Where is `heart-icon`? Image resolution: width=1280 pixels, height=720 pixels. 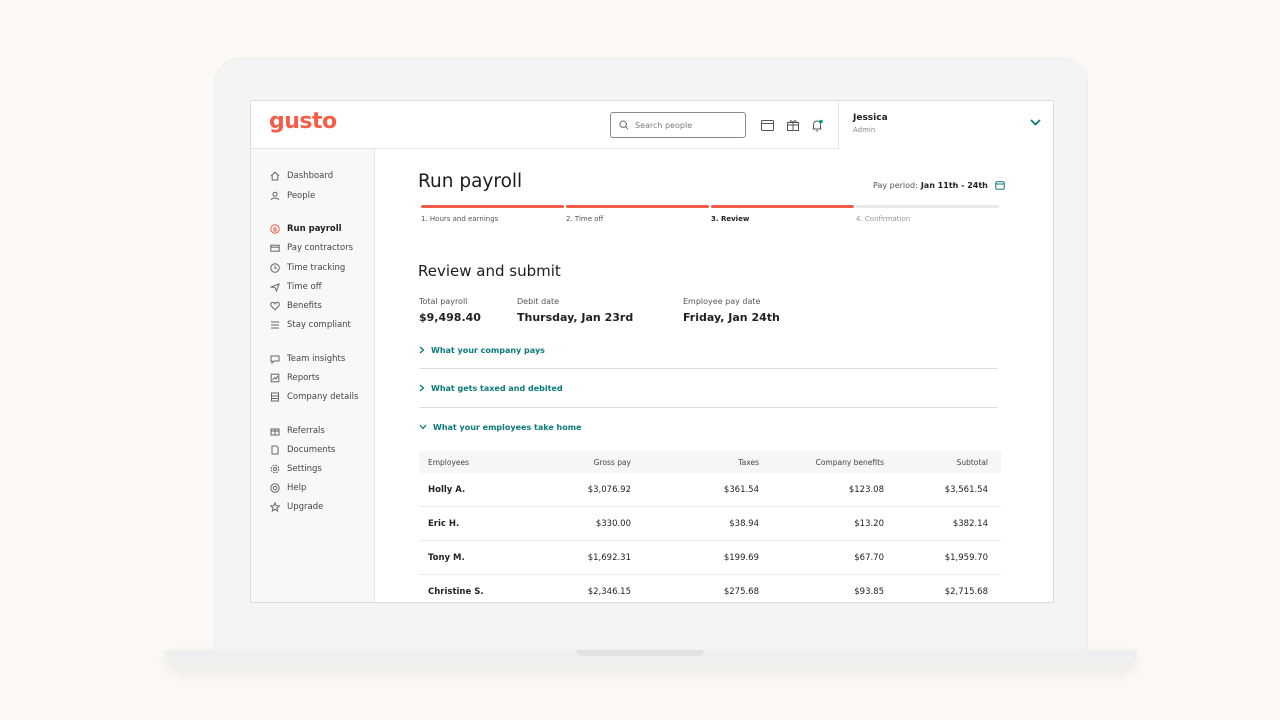
heart-icon is located at coordinates (275, 306).